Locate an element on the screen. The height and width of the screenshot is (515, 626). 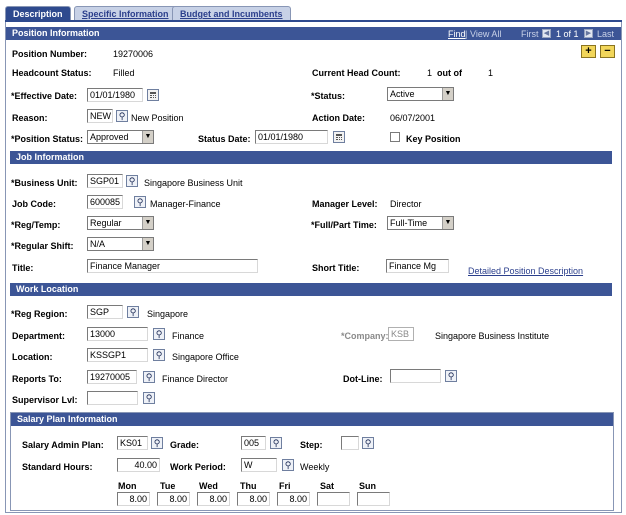
supervisor-lvl-label: Supervisor Lvl: is located at coordinates (45, 400).